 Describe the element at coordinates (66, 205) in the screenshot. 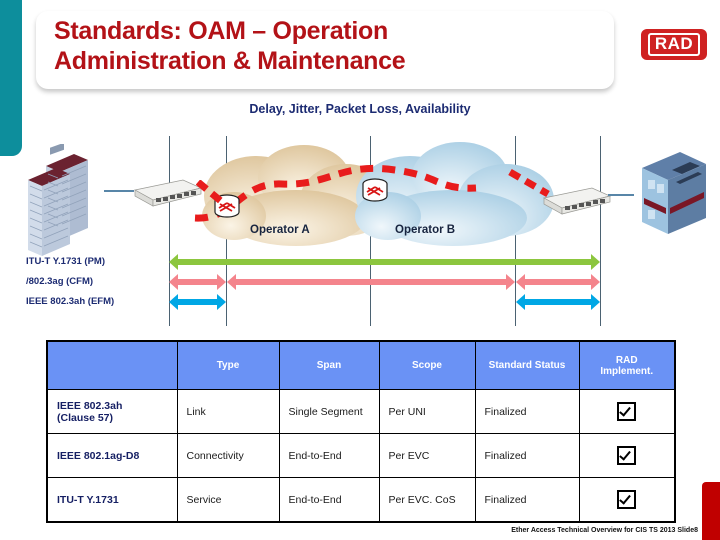

I see `customer-building-left` at that location.